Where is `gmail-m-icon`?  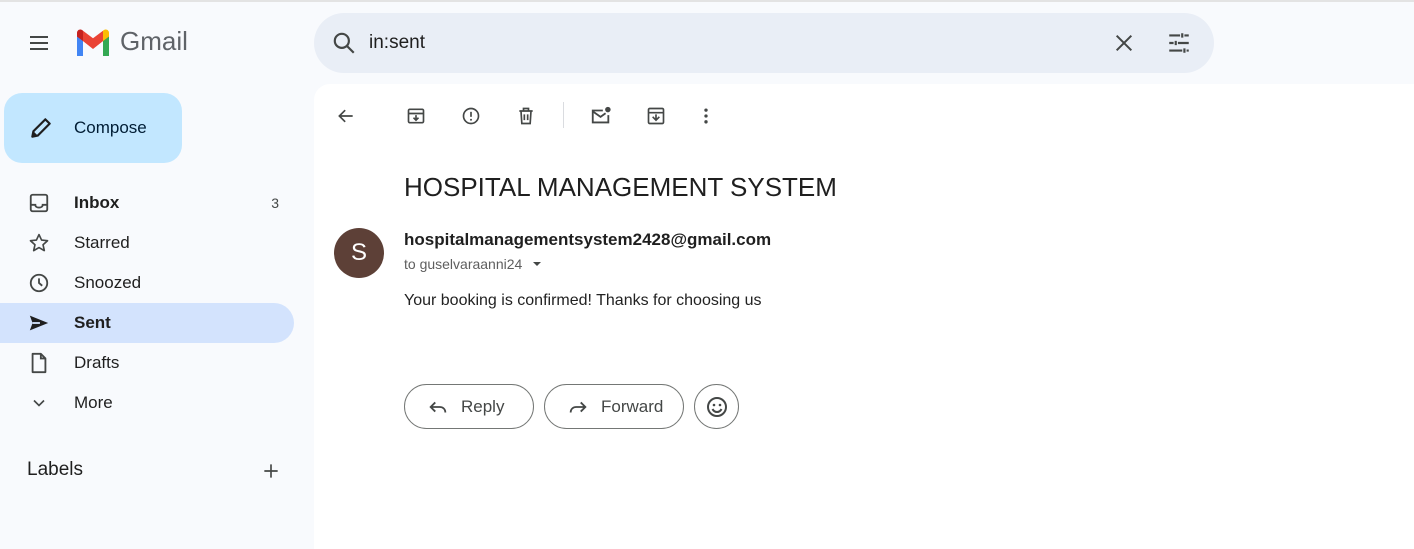
gmail-m-icon is located at coordinates (93, 42).